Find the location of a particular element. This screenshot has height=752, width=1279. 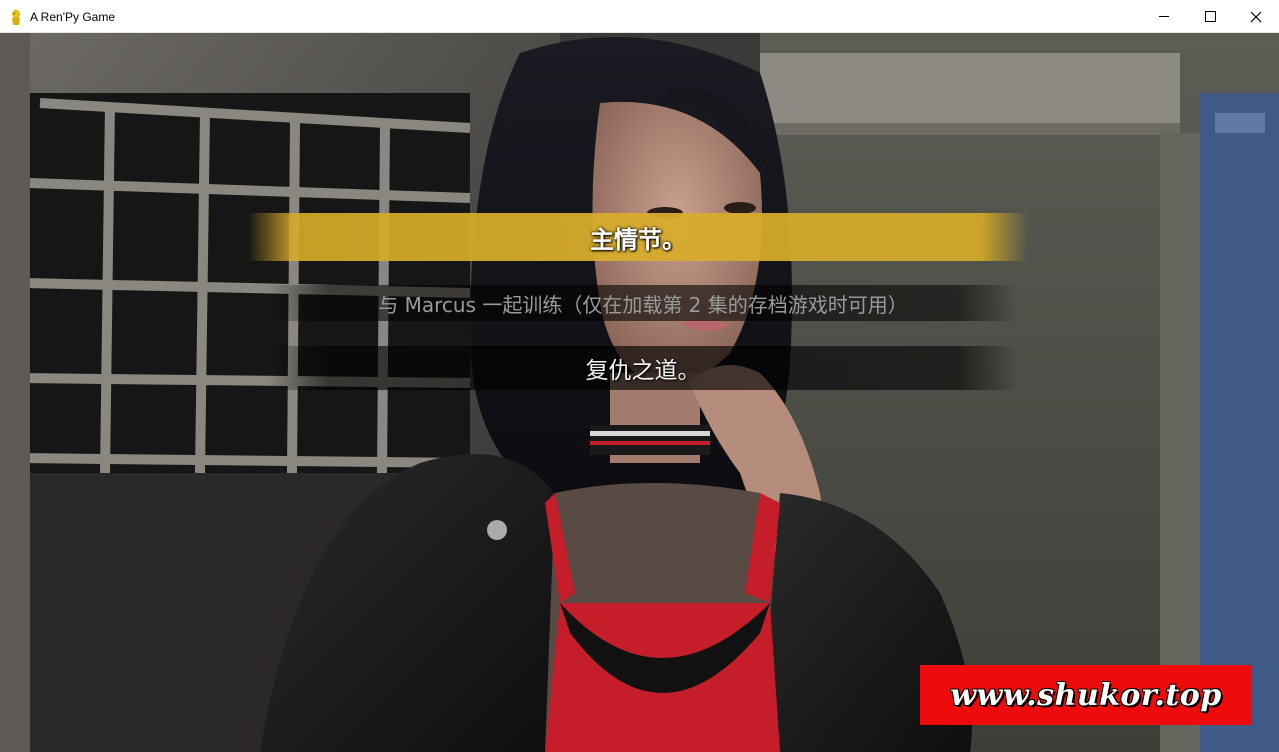

choice-label: 与 Marcus 一起训练（仅在加载第 2 集的存档游戏时可用） is located at coordinates (643, 304).